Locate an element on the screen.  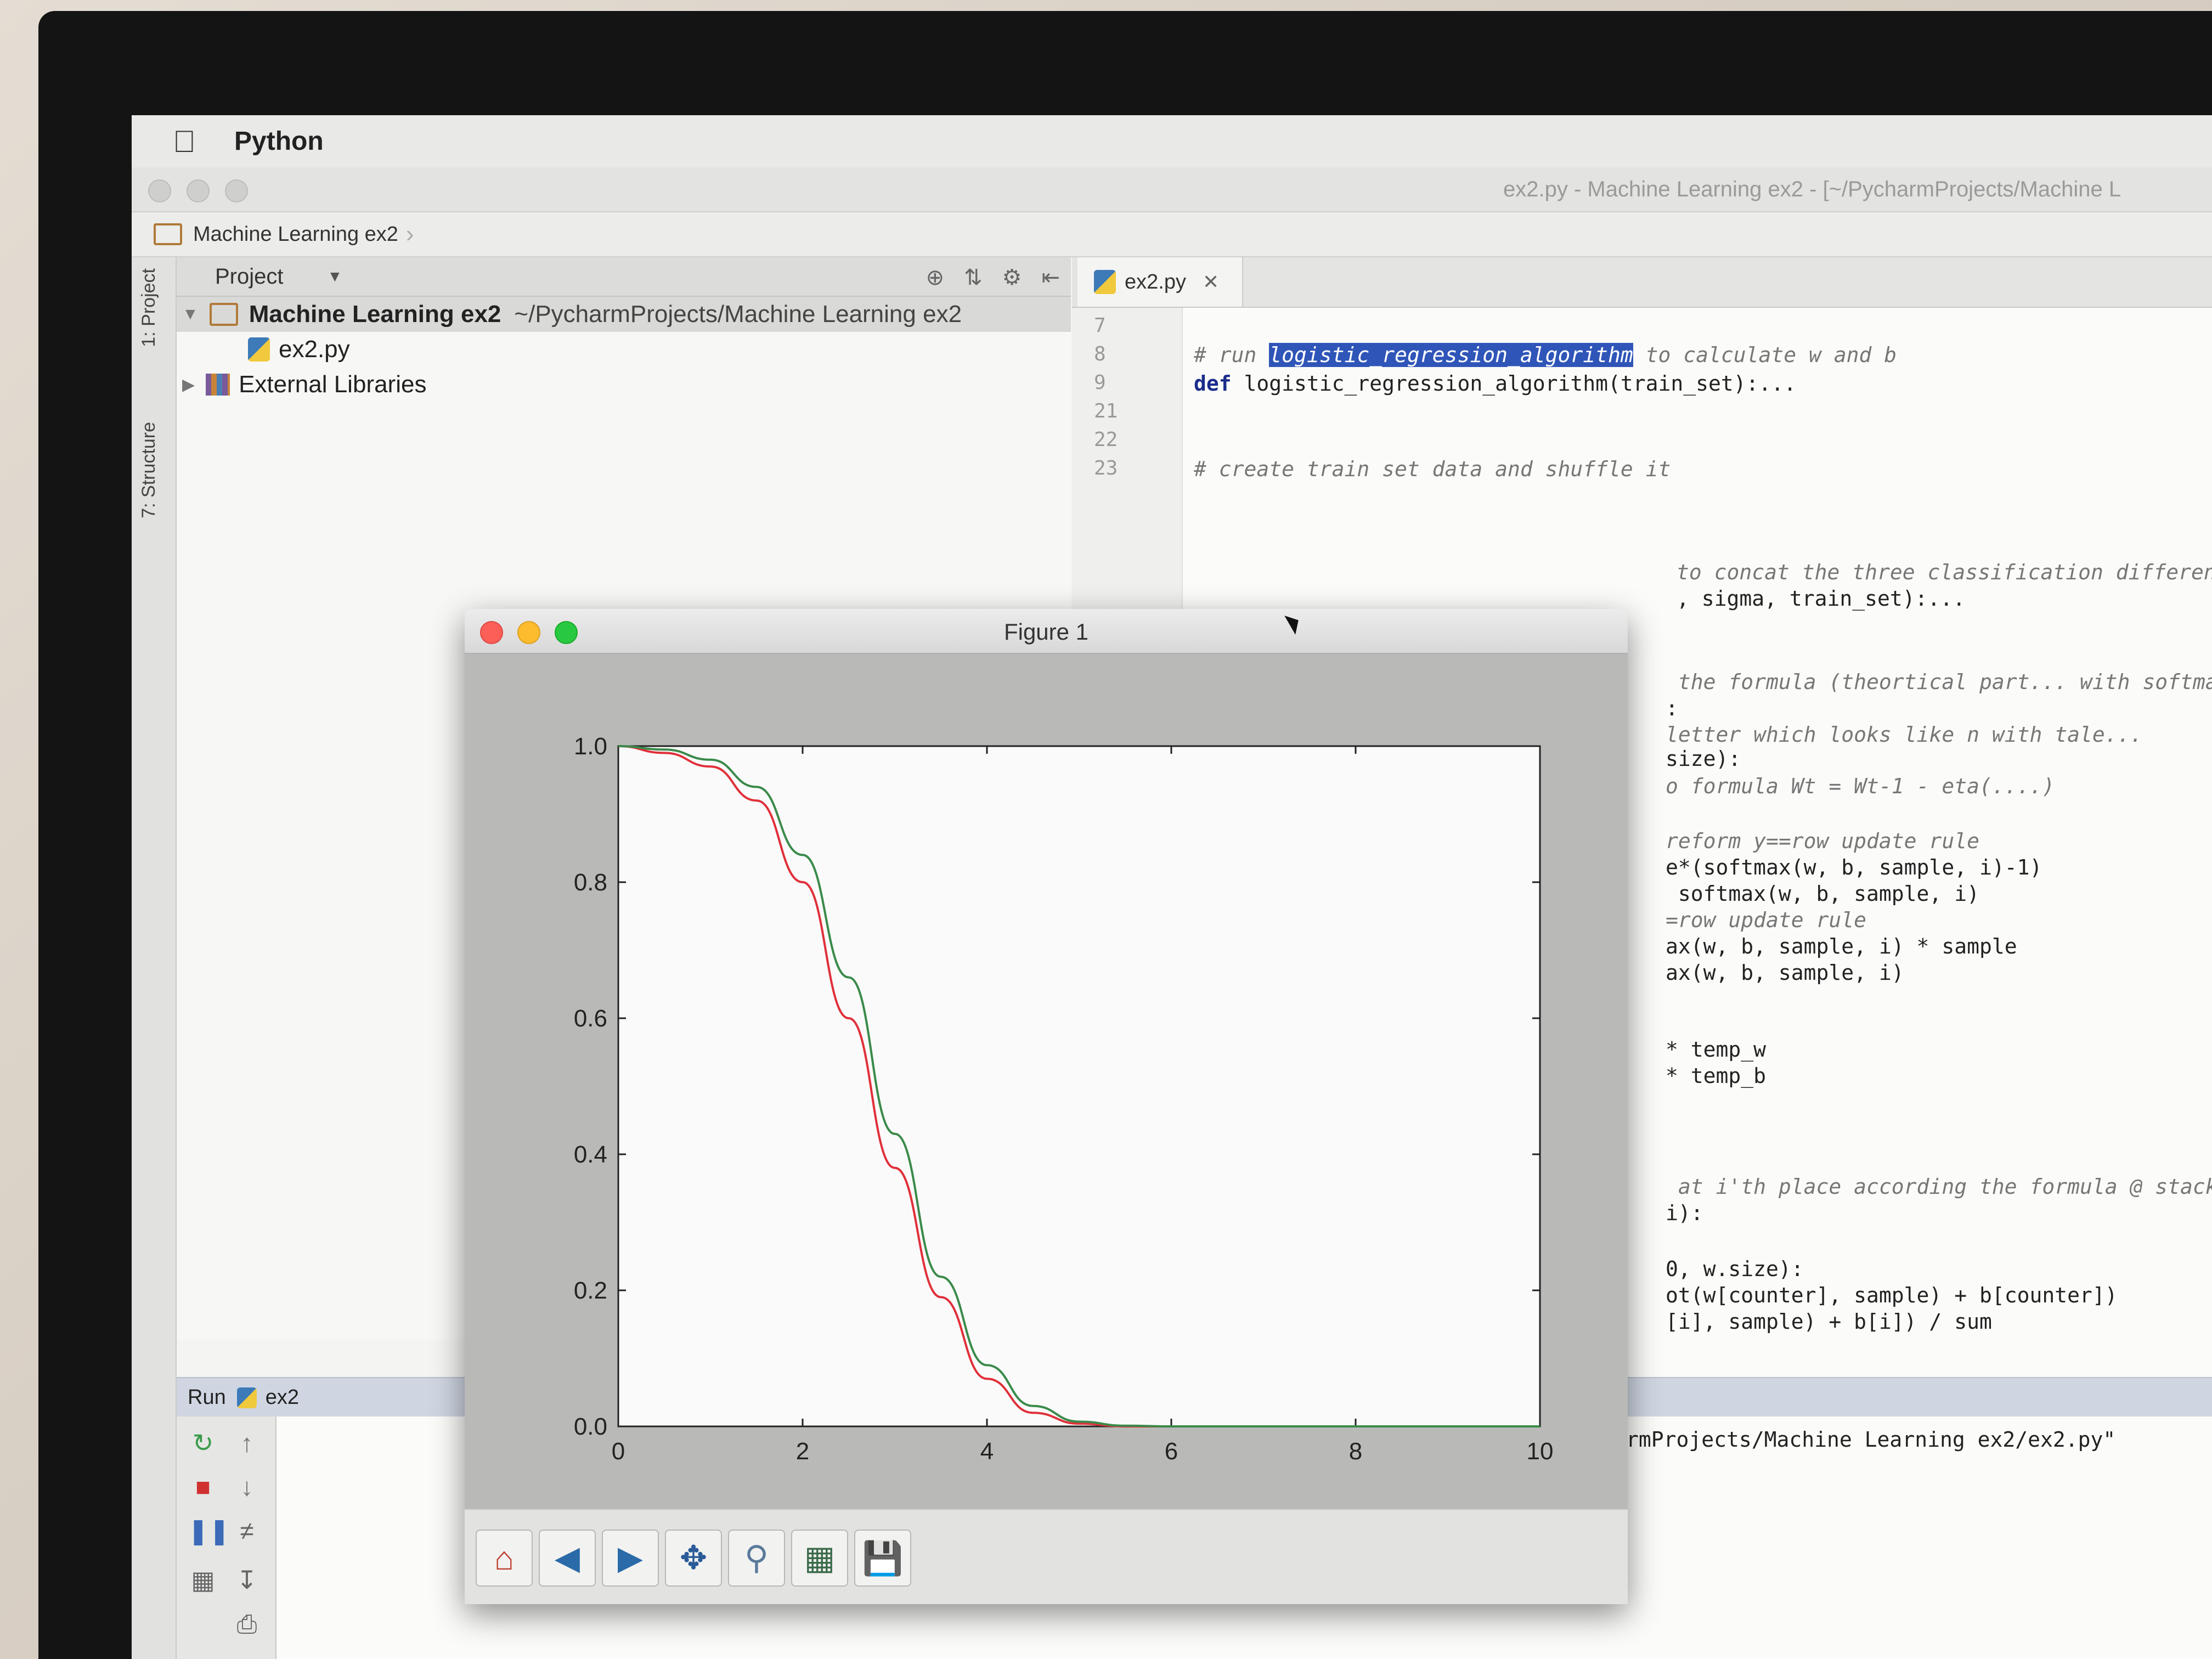
layout-icon: ▦ is located at coordinates (203, 1580).